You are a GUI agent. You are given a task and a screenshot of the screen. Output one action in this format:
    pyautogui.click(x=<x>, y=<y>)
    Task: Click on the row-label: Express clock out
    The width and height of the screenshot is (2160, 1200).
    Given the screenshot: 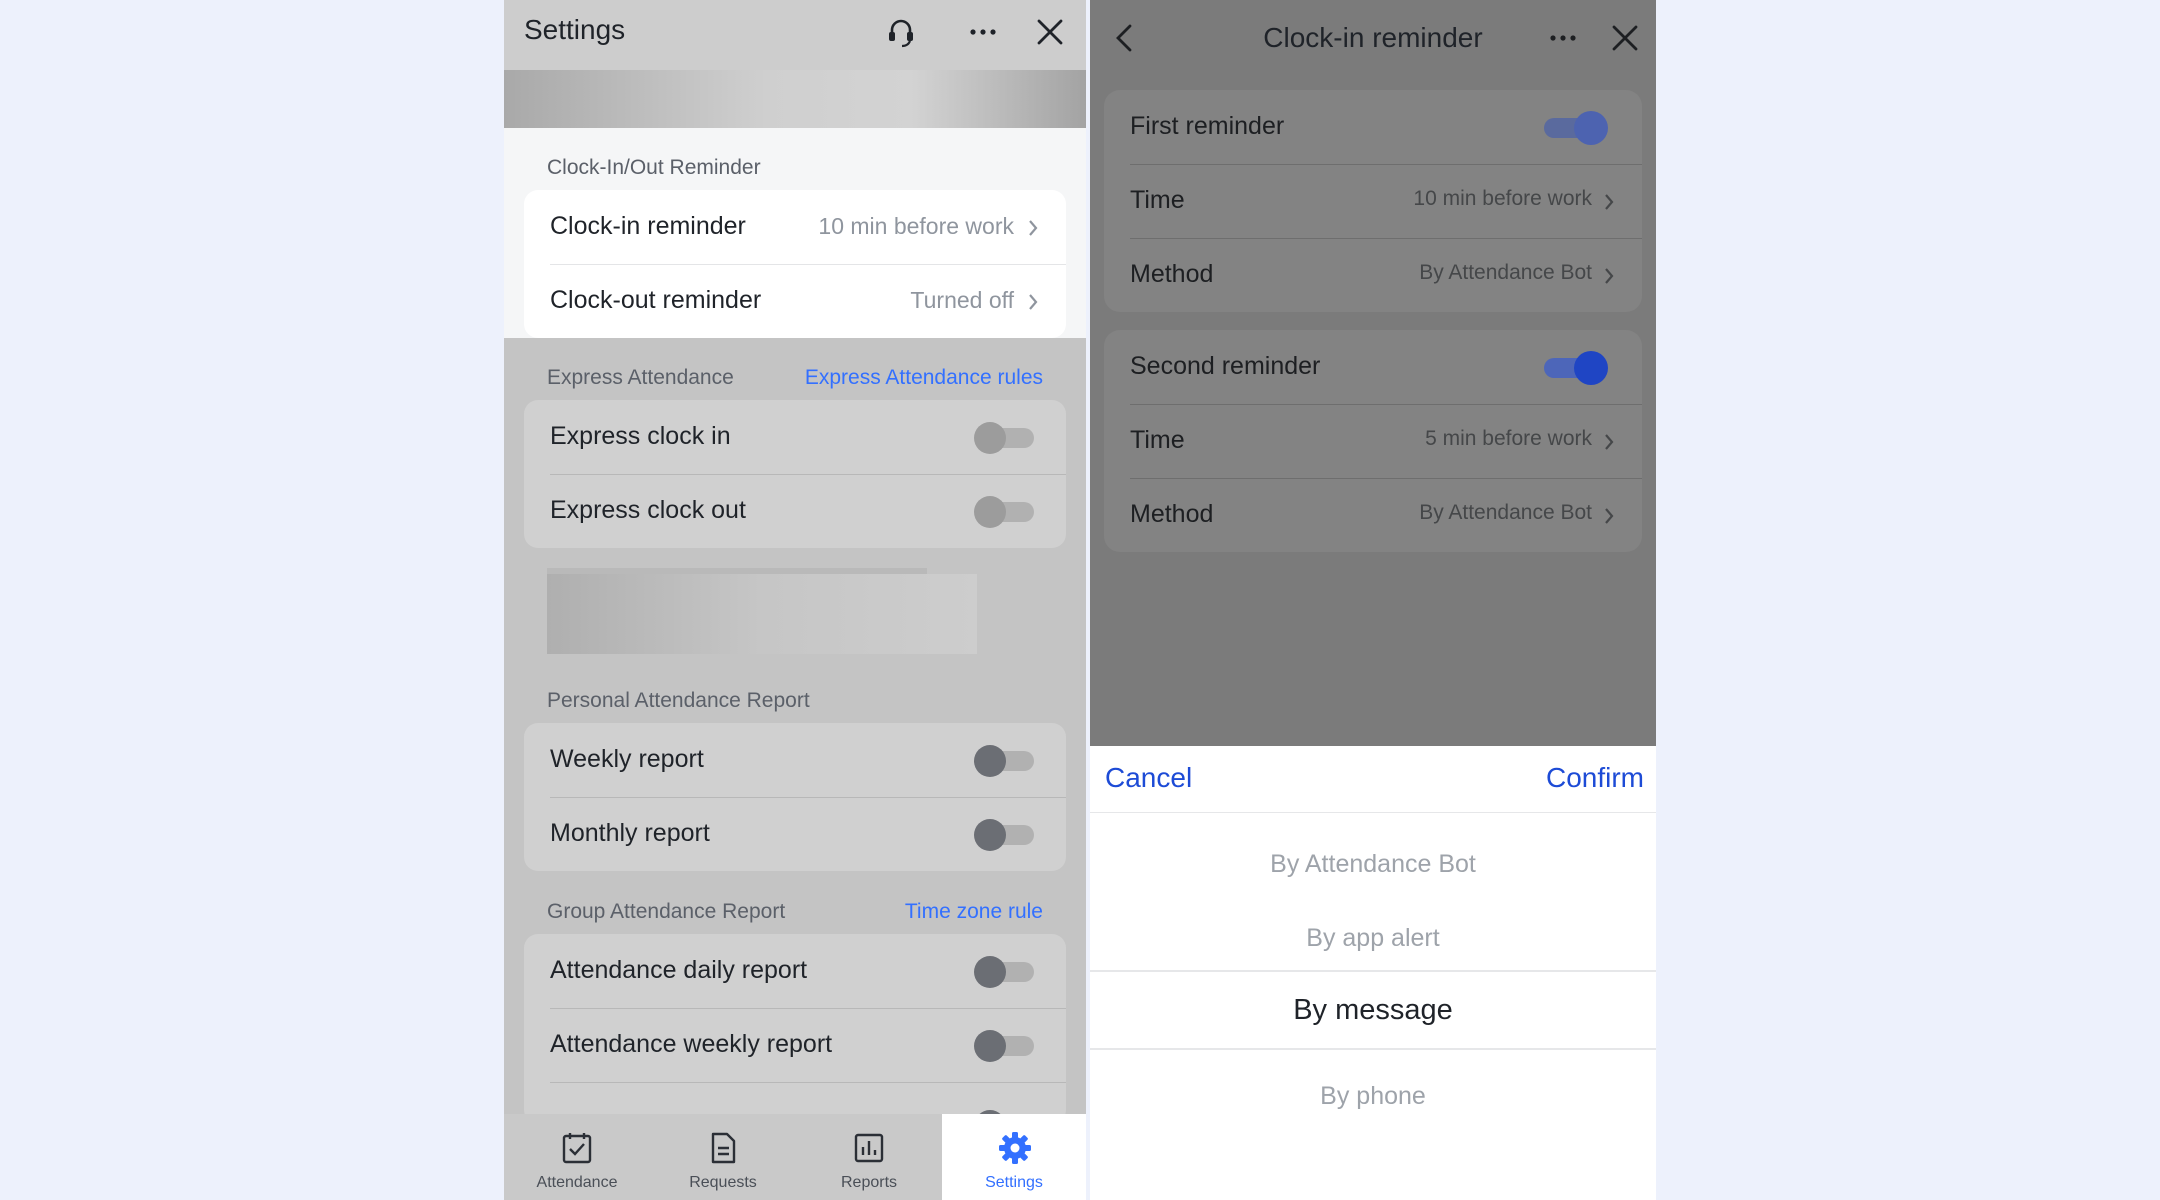 What is the action you would take?
    pyautogui.click(x=648, y=510)
    